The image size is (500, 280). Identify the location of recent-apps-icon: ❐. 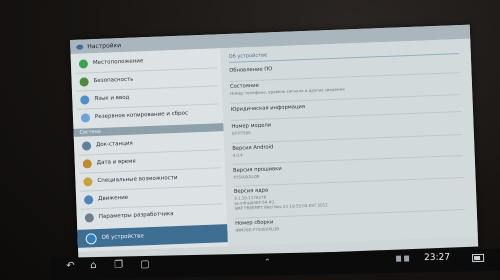
(118, 264).